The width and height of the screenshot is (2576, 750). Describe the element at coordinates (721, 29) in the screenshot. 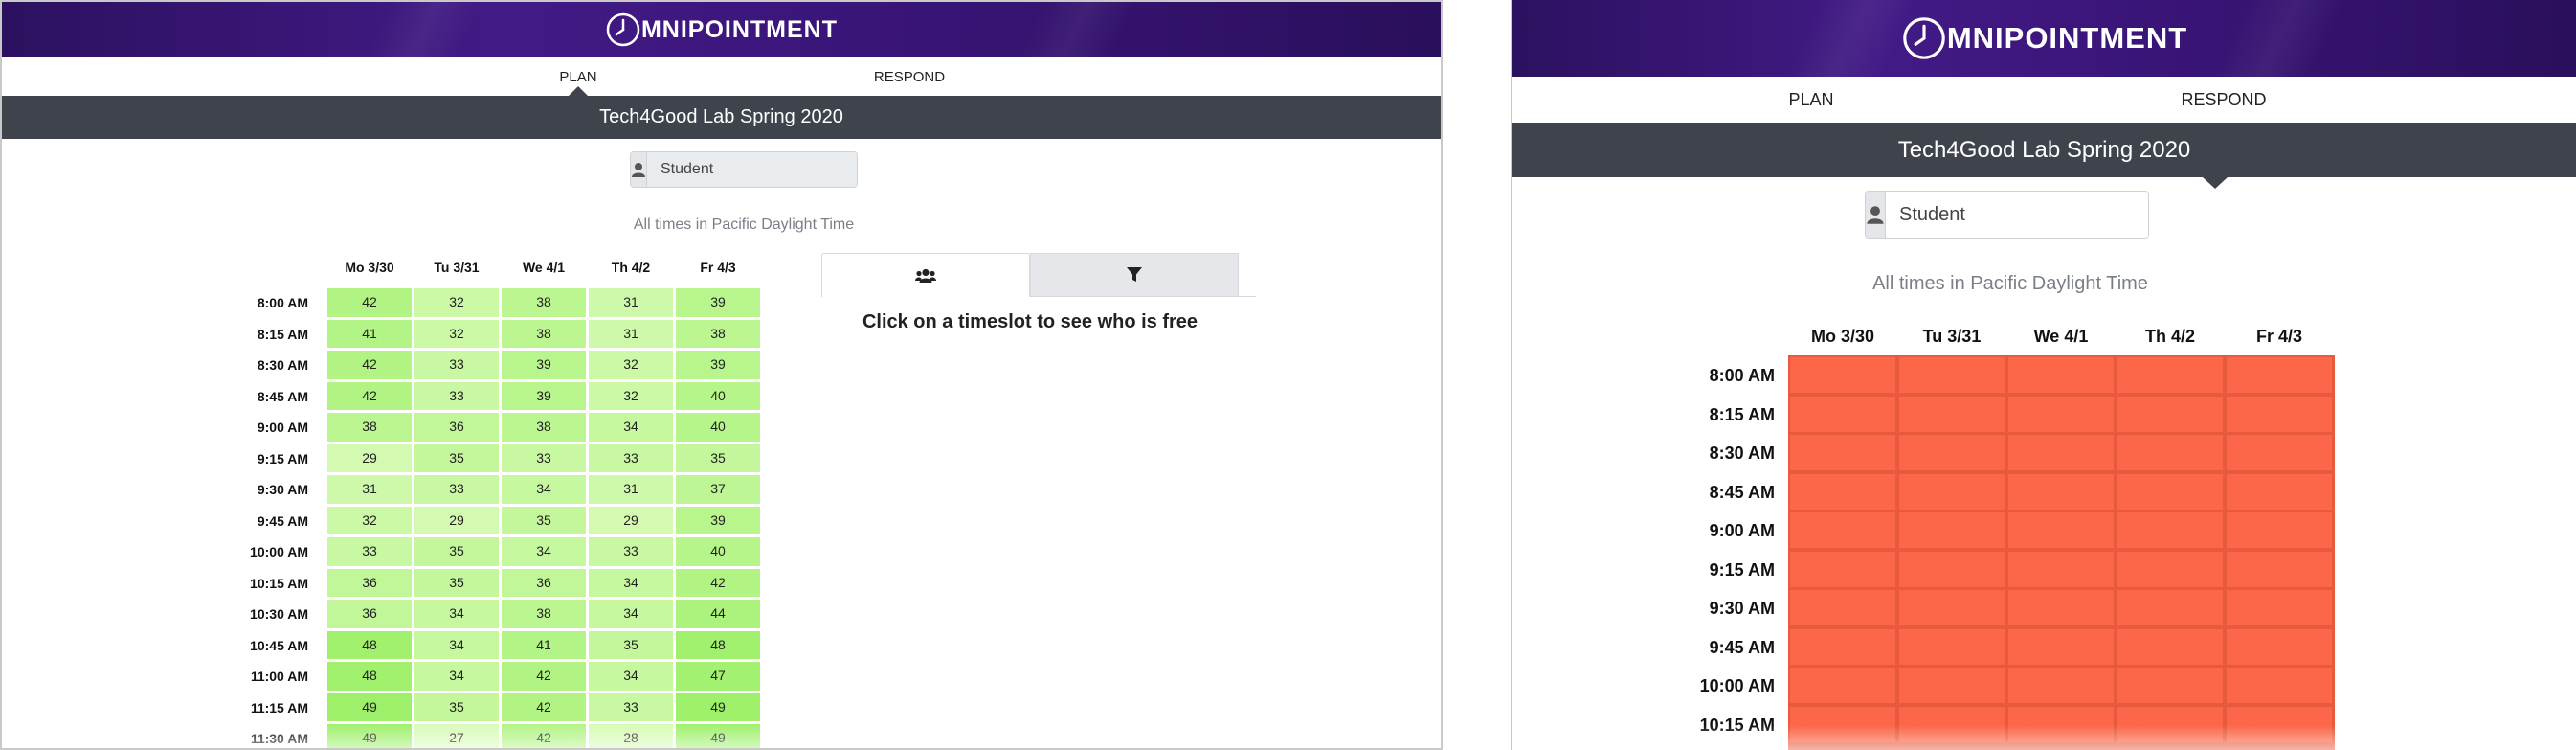

I see `brand-logo: MNIPOINTMENT` at that location.